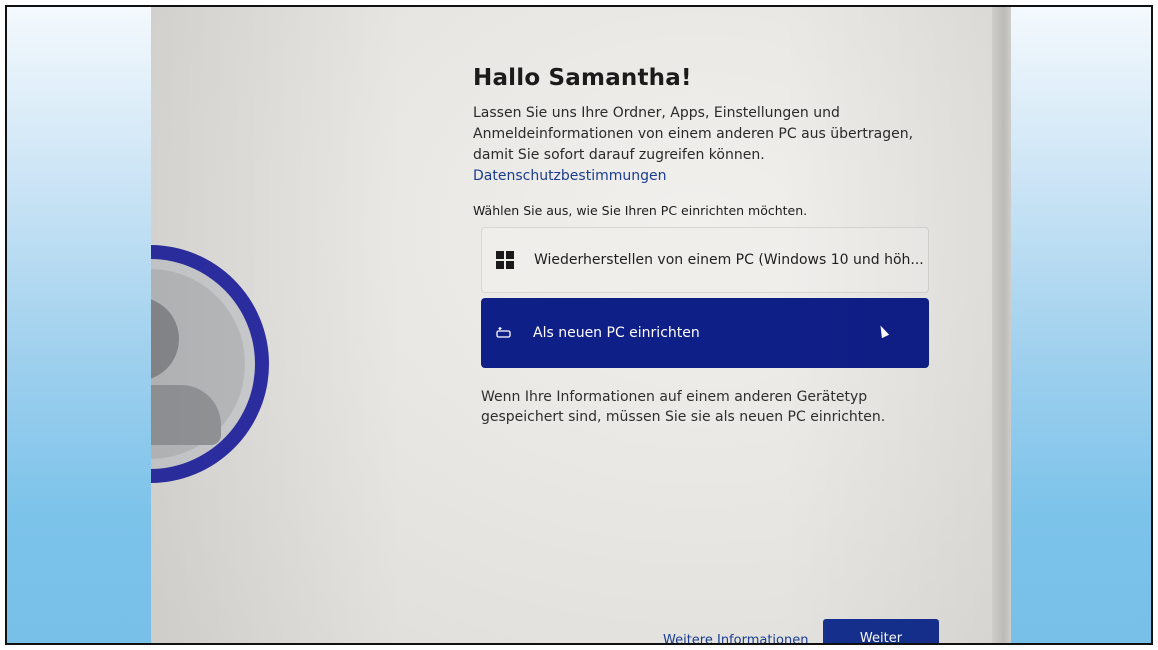 The image size is (1158, 650). Describe the element at coordinates (616, 333) in the screenshot. I see `new-pc-option-label: Als neuen PC einrichten` at that location.